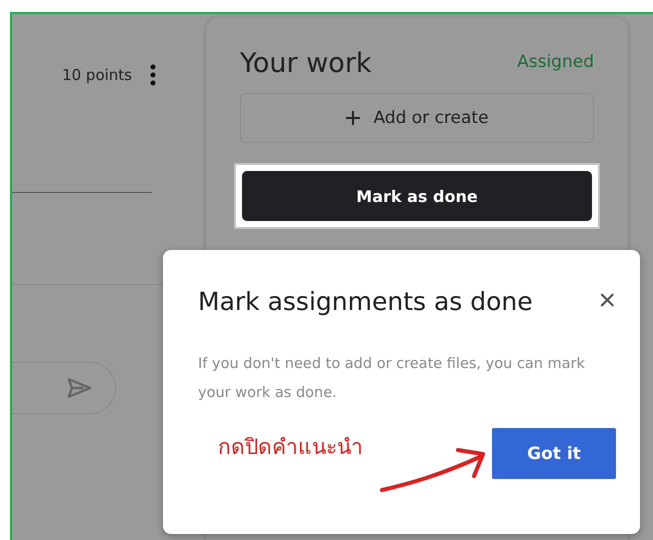  What do you see at coordinates (417, 196) in the screenshot?
I see `mark-as-done-button: Mark as done` at bounding box center [417, 196].